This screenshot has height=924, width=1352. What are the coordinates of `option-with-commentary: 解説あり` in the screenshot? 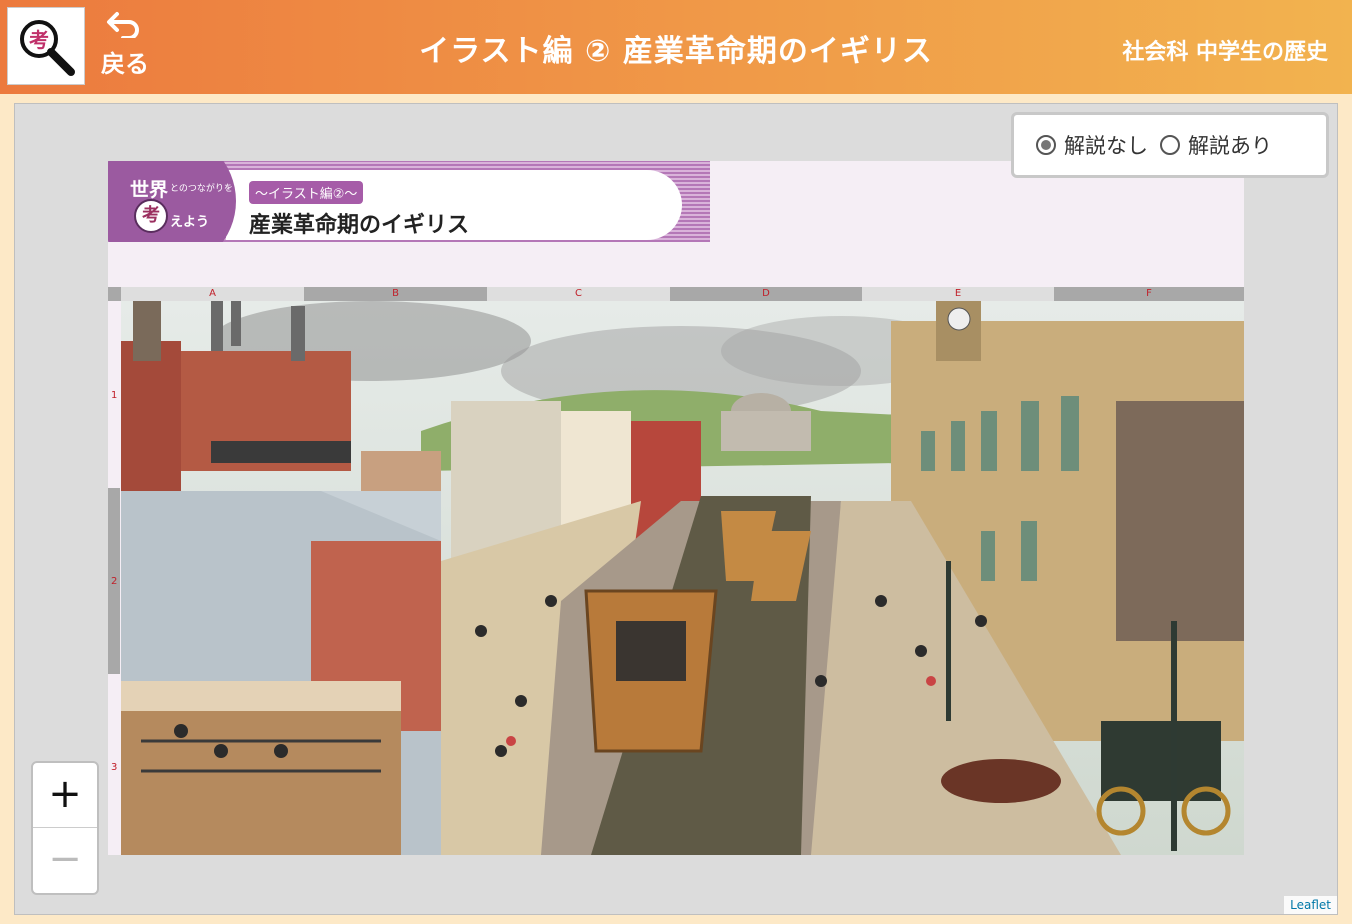 It's located at (1216, 145).